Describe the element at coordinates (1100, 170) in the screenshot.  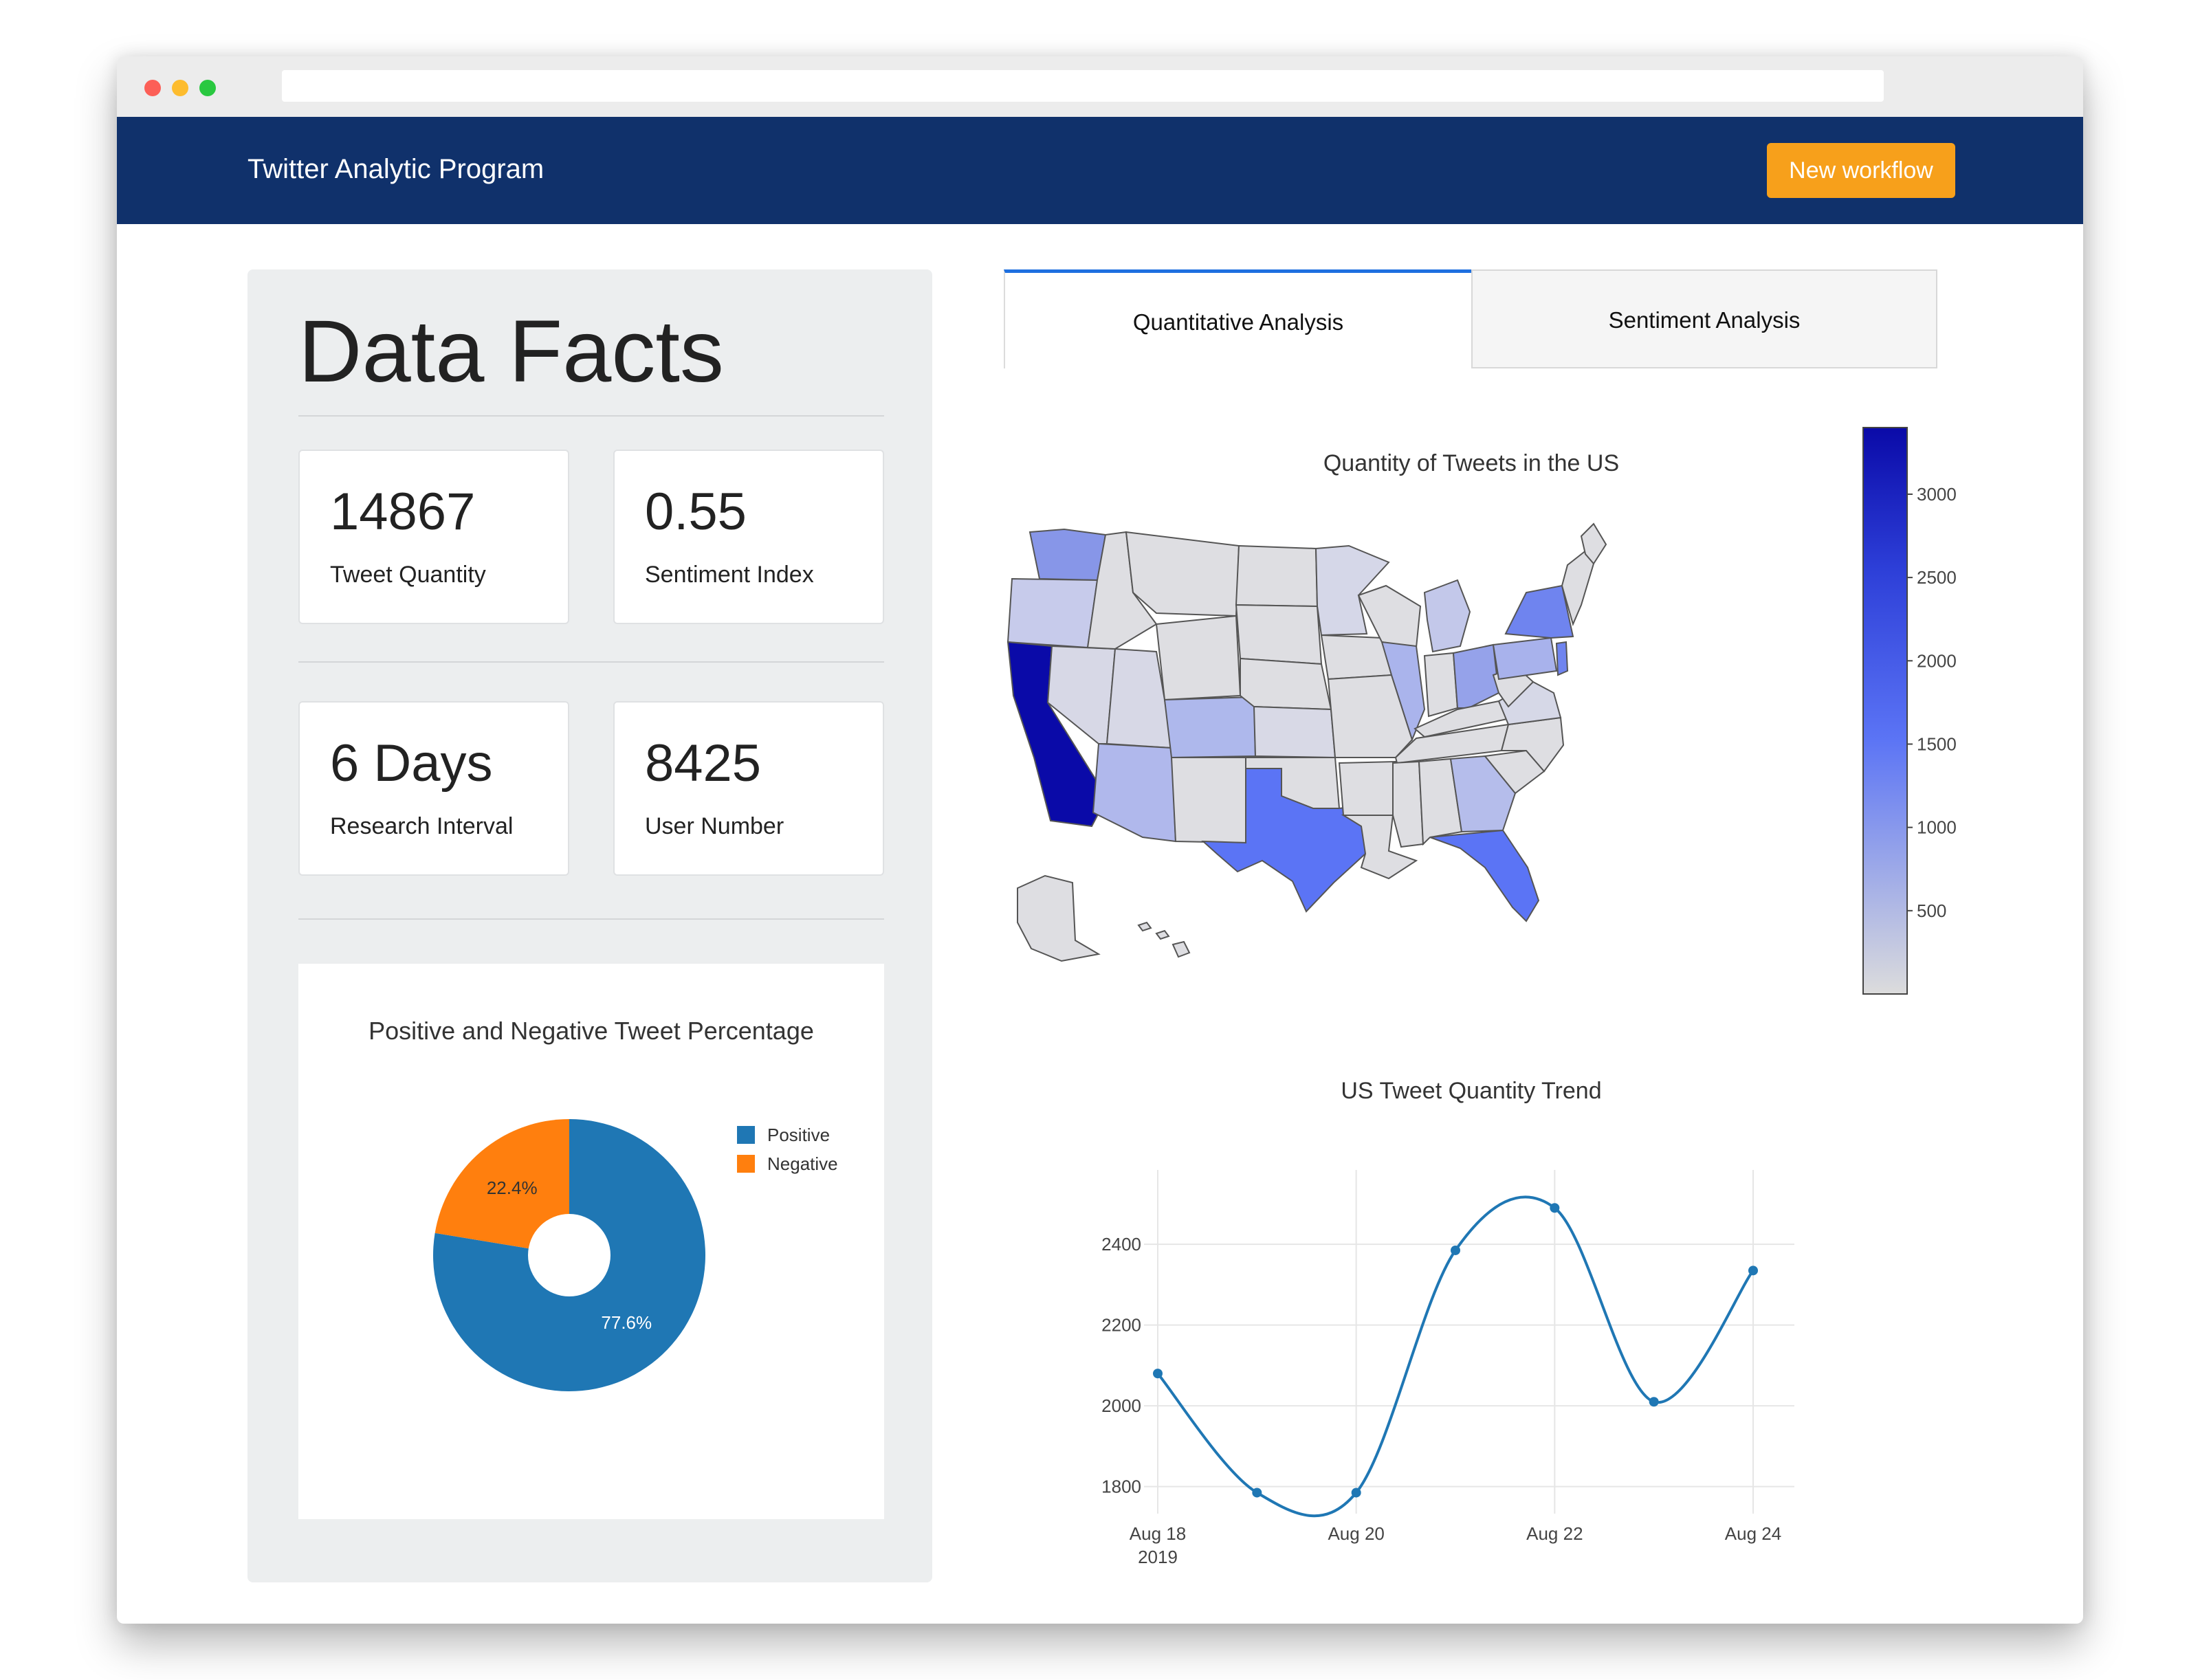
I see `top-navbar: Twitter Analytic Program New workflow` at that location.